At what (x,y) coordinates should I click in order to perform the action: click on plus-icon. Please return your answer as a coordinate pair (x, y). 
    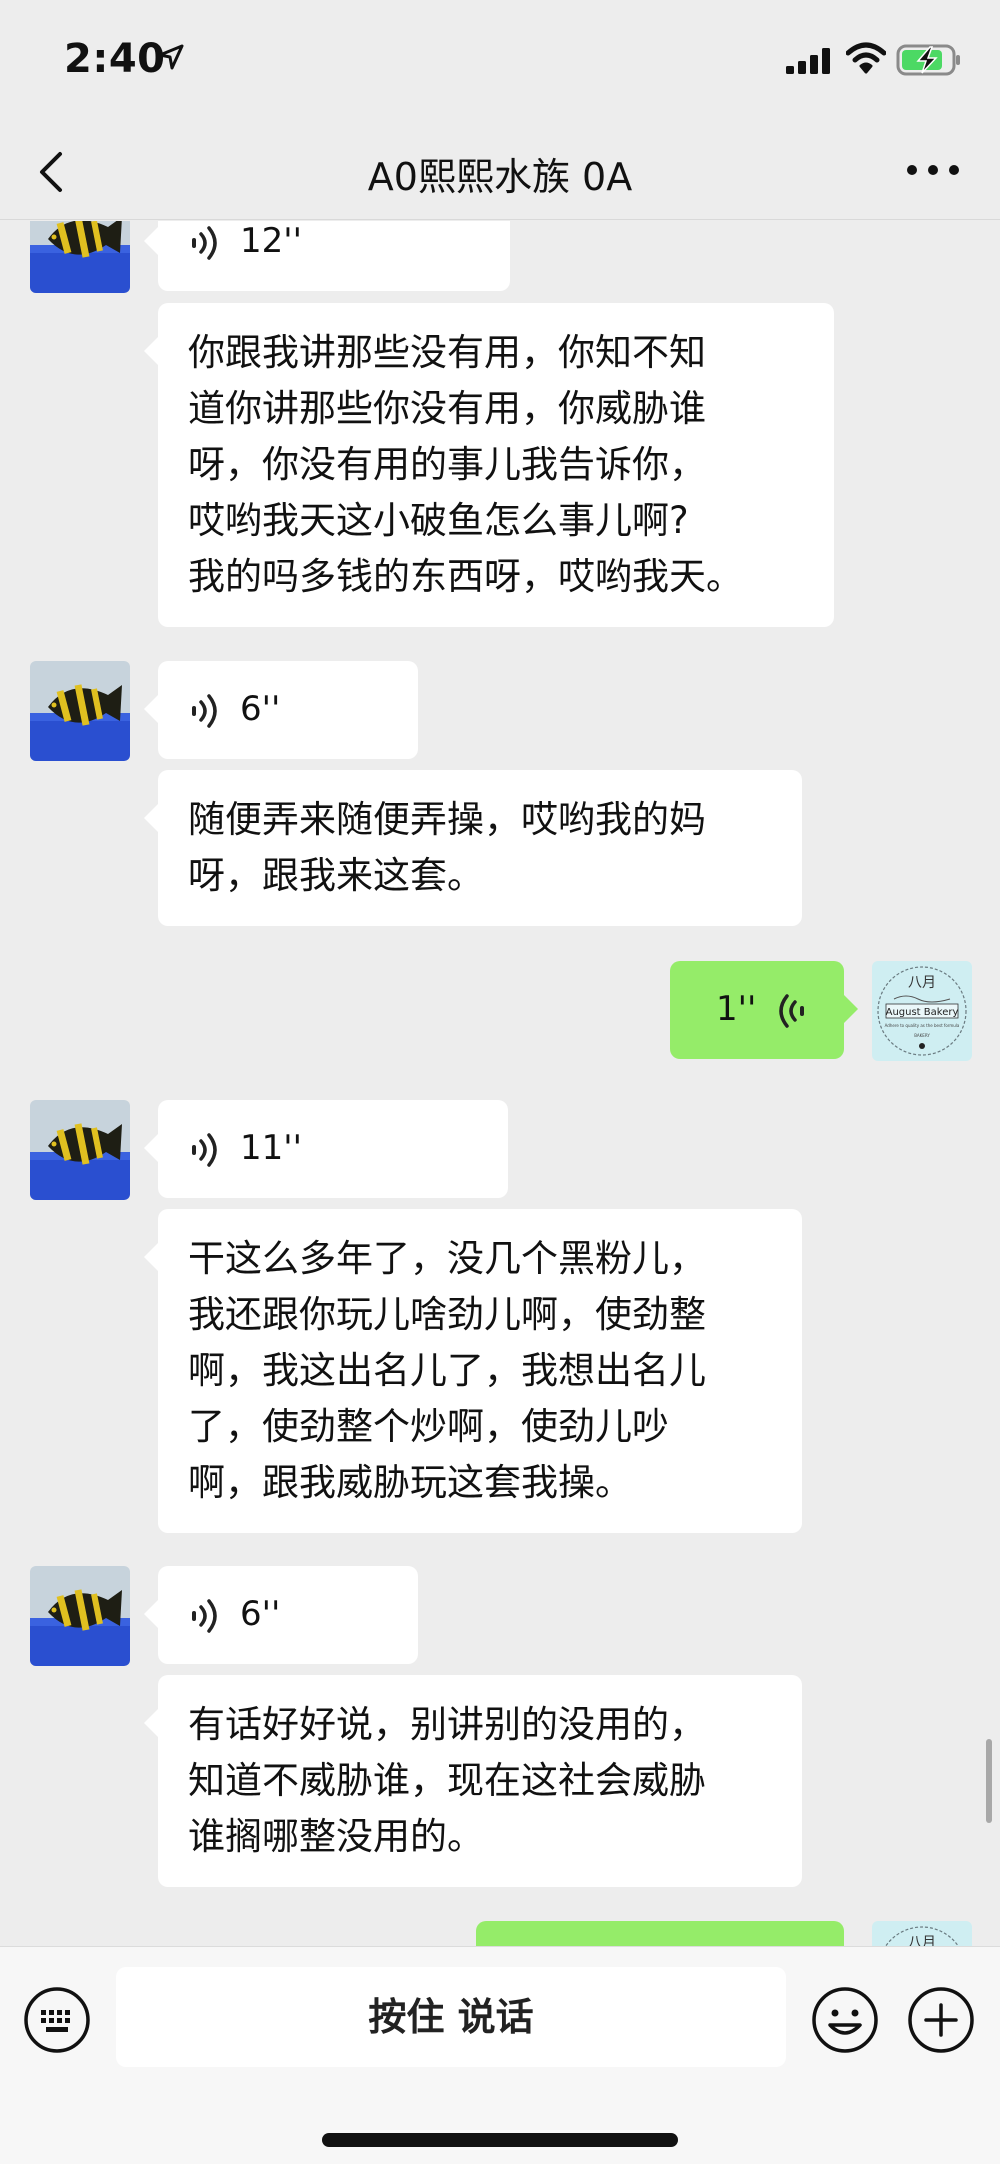
    Looking at the image, I should click on (941, 2020).